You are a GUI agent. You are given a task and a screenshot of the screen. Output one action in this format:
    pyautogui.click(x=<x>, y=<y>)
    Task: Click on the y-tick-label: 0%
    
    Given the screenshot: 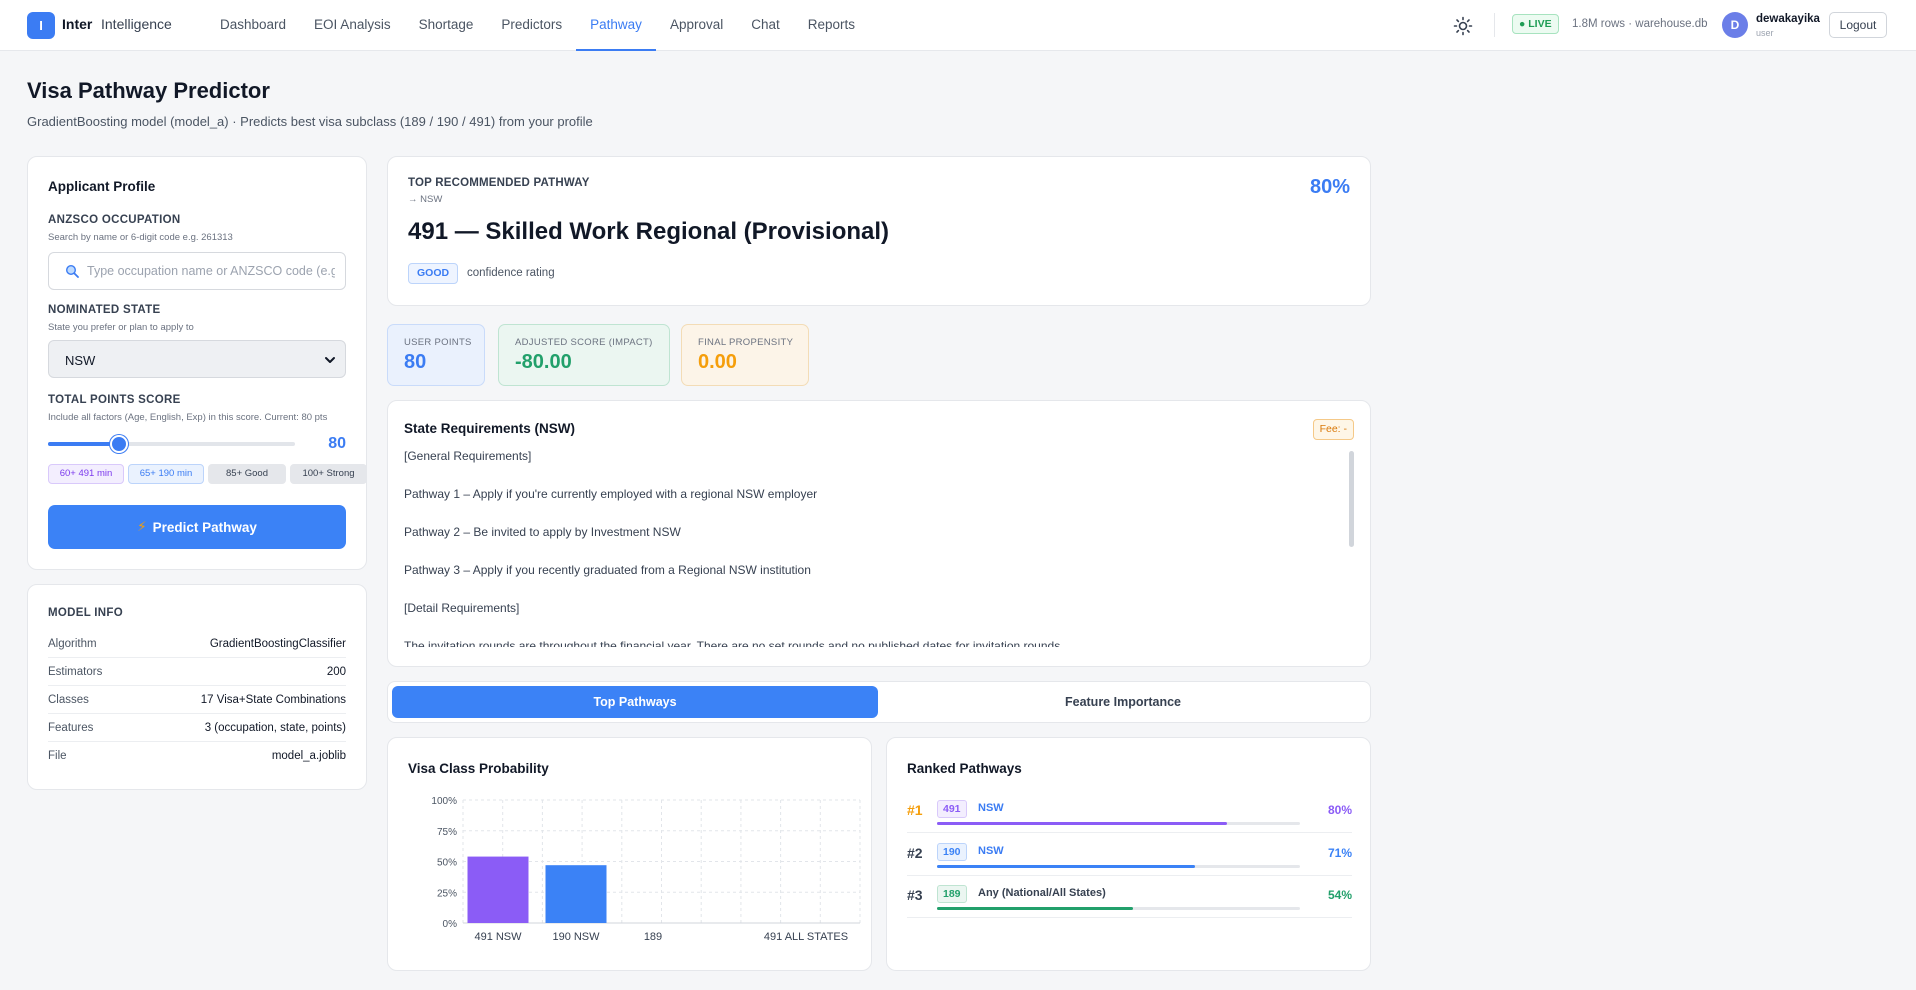 What is the action you would take?
    pyautogui.click(x=450, y=924)
    